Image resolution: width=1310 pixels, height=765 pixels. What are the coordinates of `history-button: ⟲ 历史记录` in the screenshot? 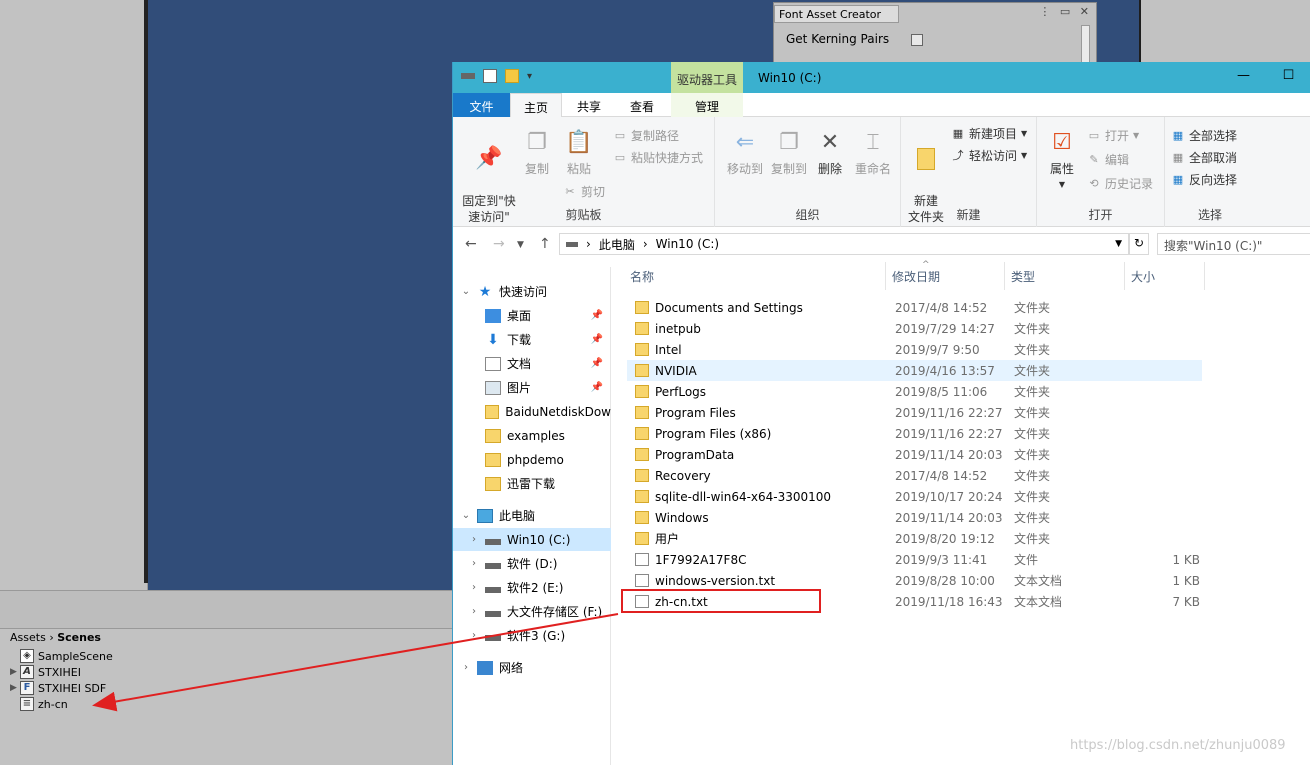 It's located at (1120, 183).